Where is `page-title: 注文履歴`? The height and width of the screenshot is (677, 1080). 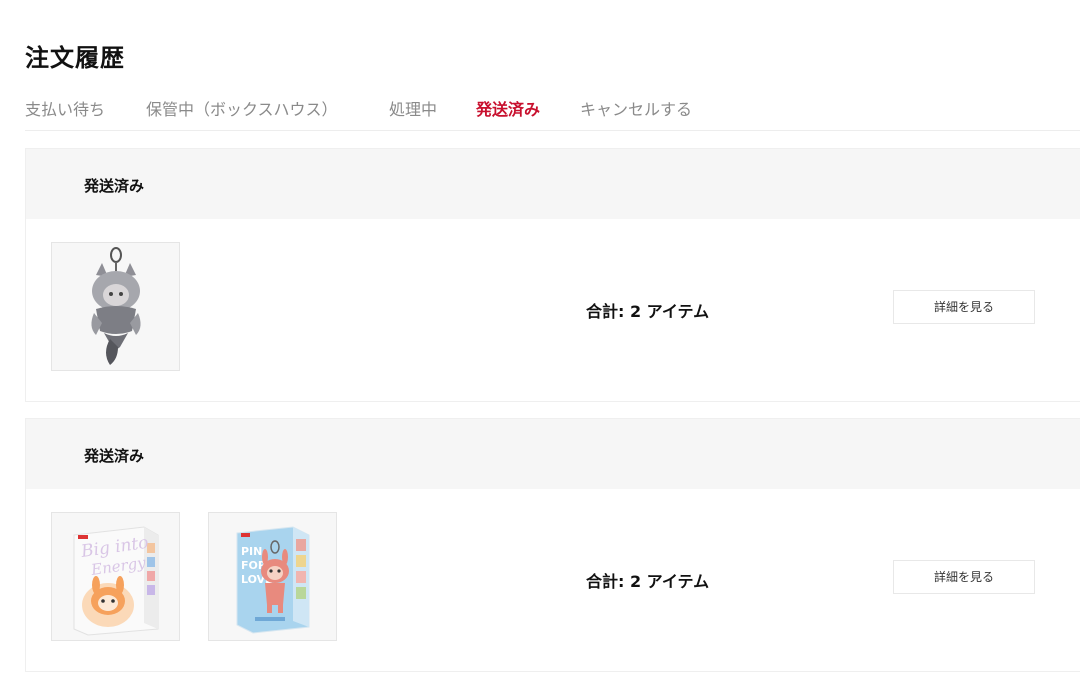 page-title: 注文履歴 is located at coordinates (75, 58).